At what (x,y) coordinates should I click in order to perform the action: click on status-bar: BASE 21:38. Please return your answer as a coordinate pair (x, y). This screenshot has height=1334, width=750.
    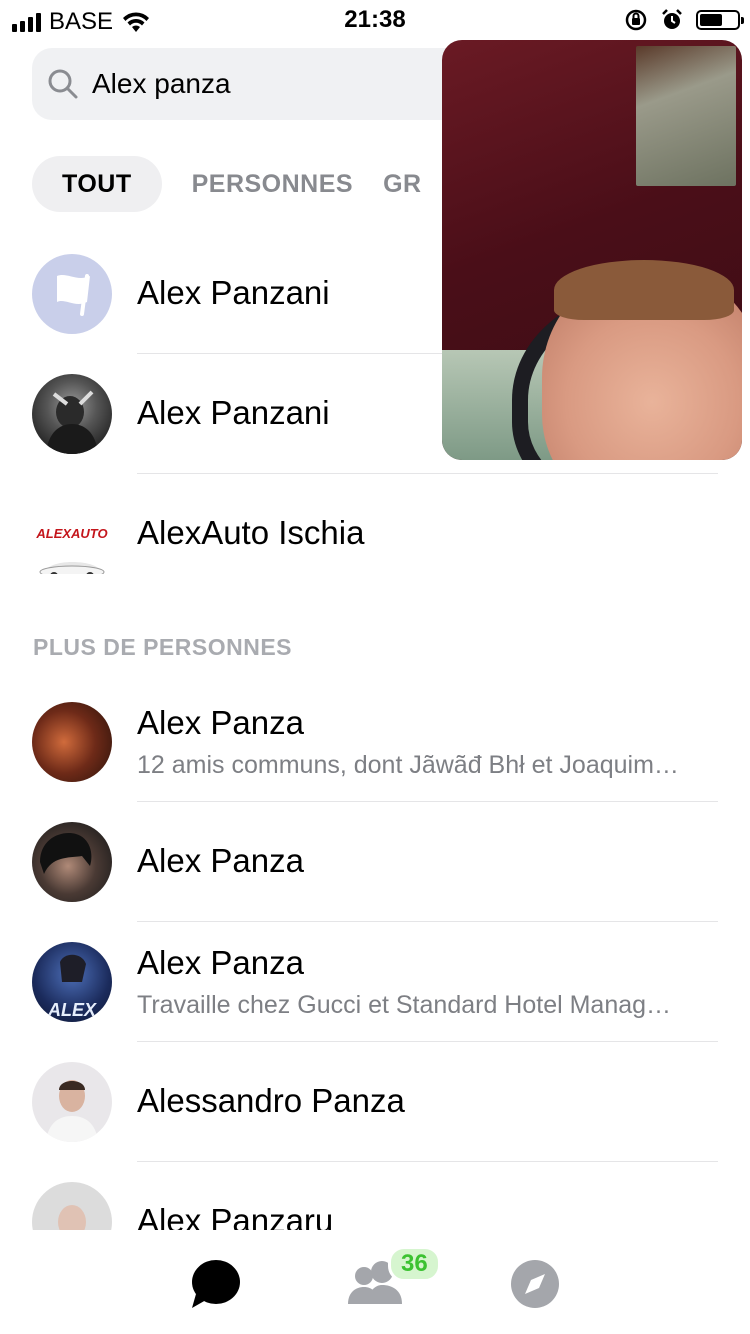
    Looking at the image, I should click on (375, 20).